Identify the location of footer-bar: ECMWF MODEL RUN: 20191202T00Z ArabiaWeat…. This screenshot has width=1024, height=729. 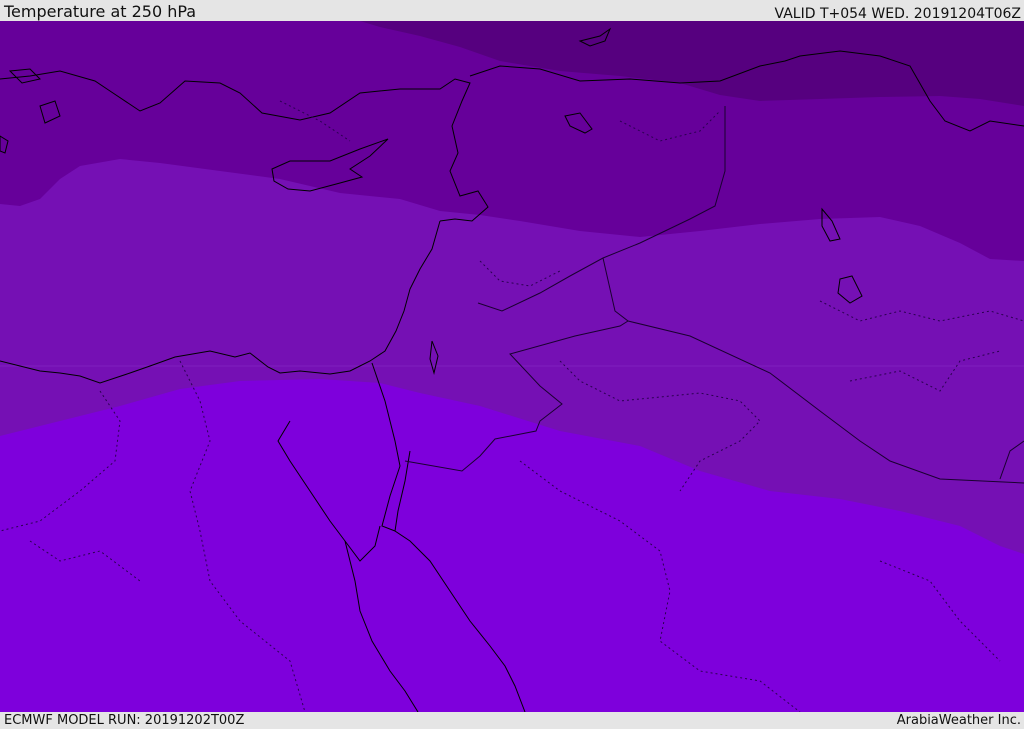
(512, 720).